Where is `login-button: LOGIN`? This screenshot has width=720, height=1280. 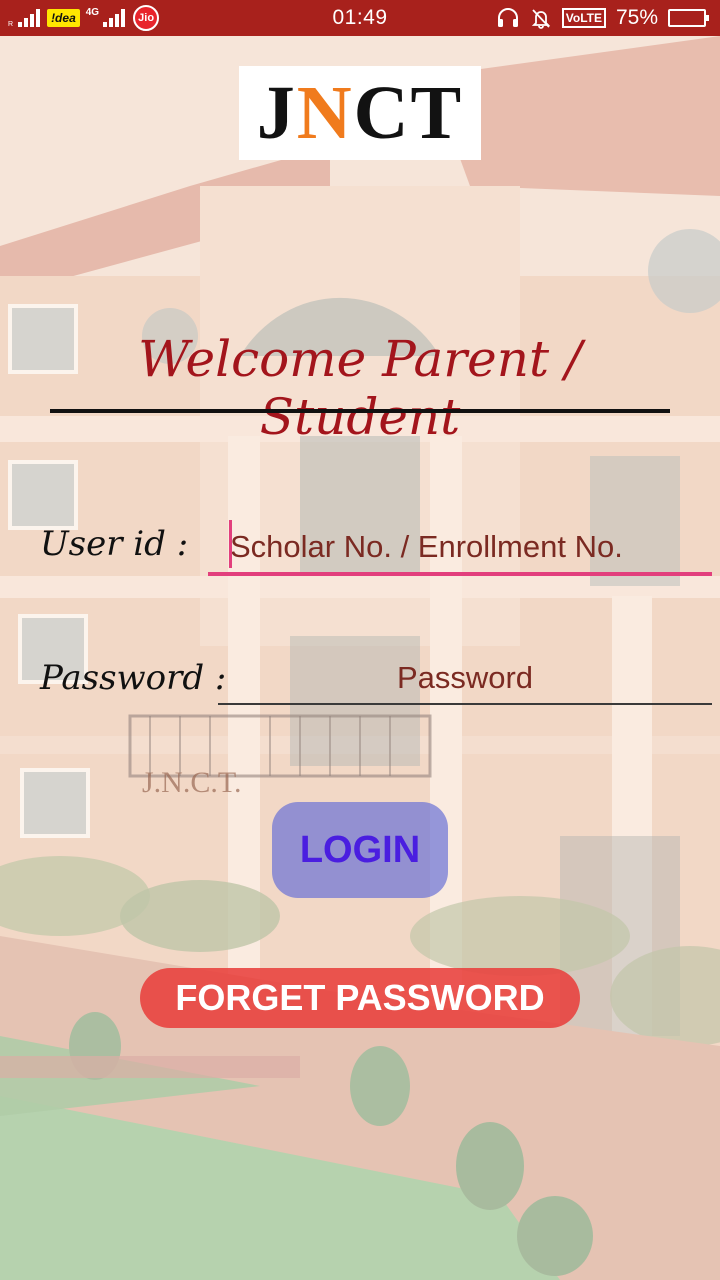
login-button: LOGIN is located at coordinates (360, 850).